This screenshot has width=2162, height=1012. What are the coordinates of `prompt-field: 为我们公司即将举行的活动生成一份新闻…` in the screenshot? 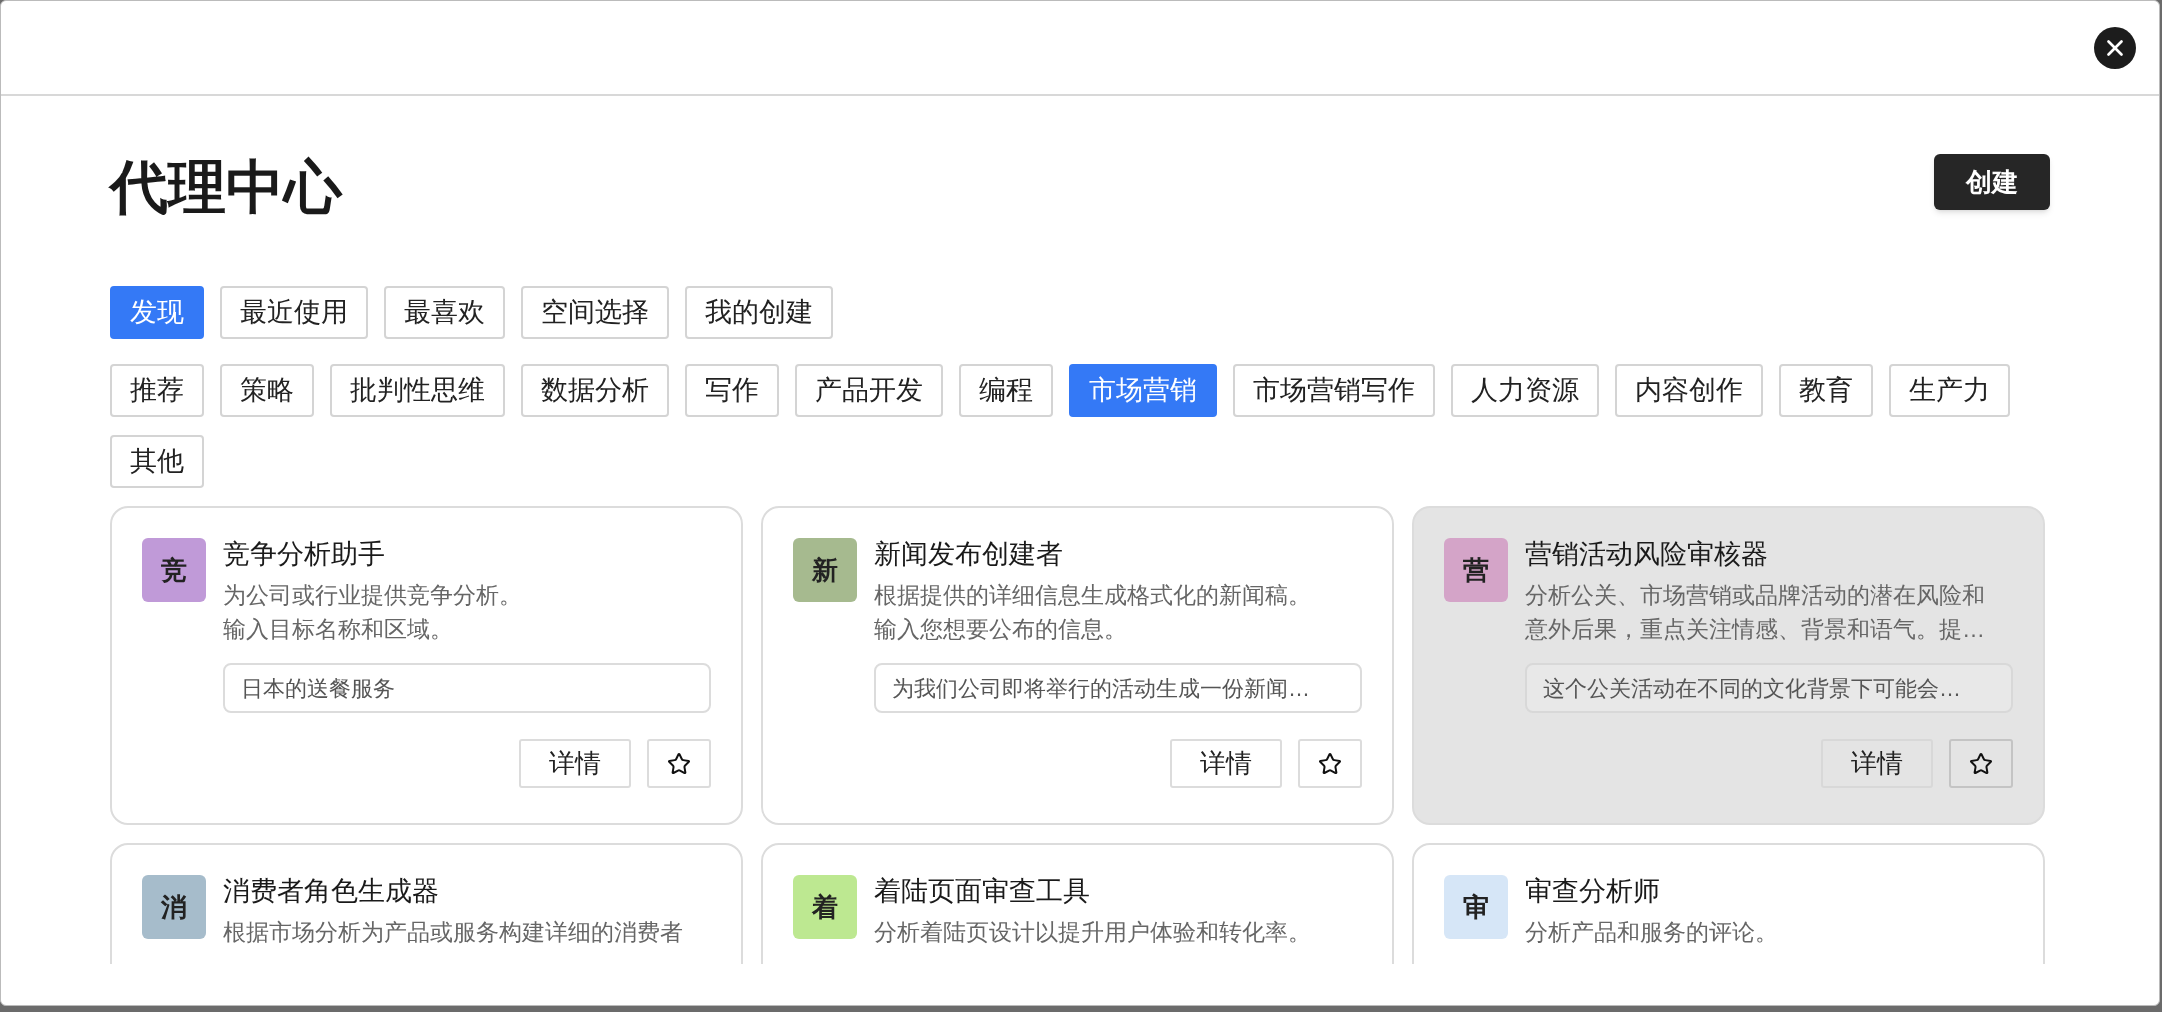 It's located at (1118, 688).